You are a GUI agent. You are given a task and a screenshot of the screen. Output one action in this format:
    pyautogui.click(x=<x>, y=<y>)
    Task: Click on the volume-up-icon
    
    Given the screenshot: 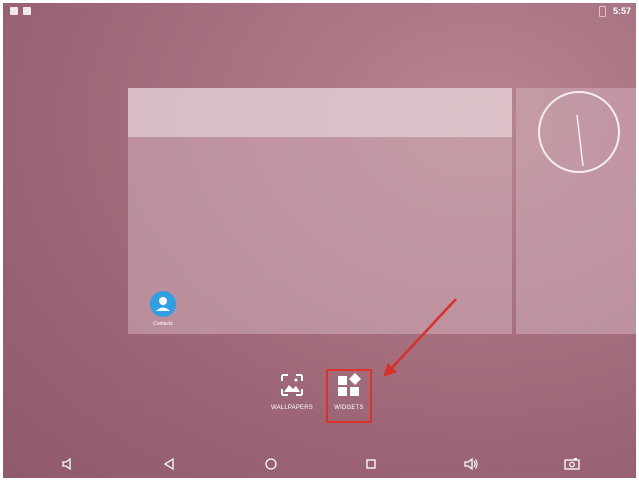 What is the action you would take?
    pyautogui.click(x=471, y=464)
    